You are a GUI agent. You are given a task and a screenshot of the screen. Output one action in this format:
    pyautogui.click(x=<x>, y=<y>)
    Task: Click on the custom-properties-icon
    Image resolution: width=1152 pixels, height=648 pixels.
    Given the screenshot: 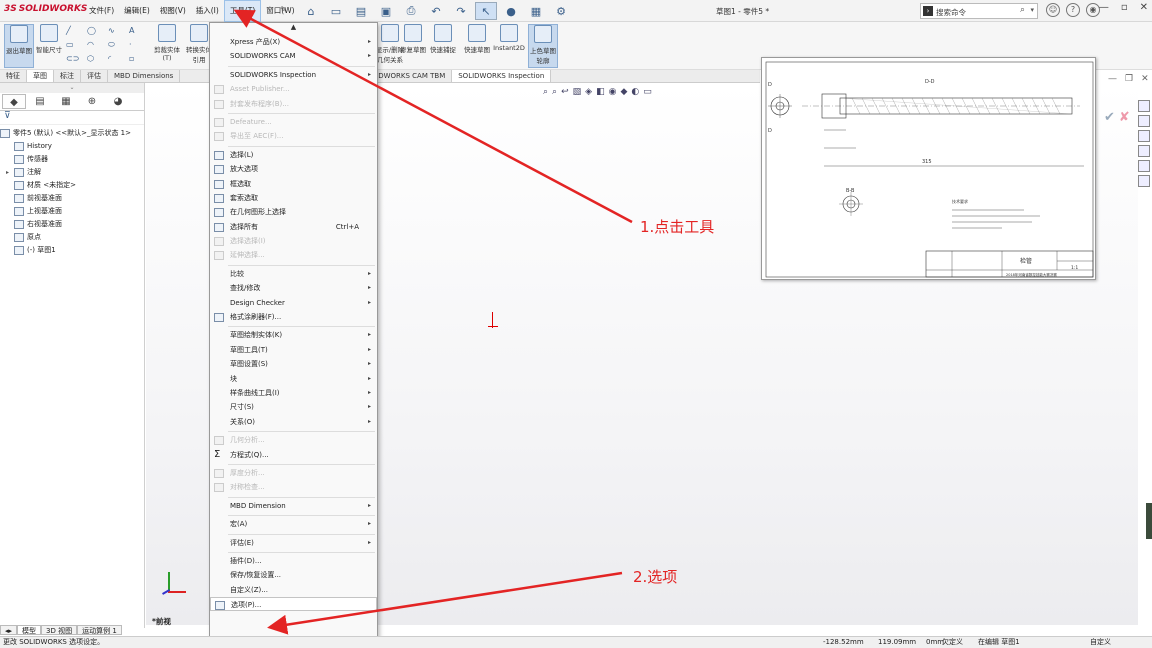 What is the action you would take?
    pyautogui.click(x=1144, y=181)
    